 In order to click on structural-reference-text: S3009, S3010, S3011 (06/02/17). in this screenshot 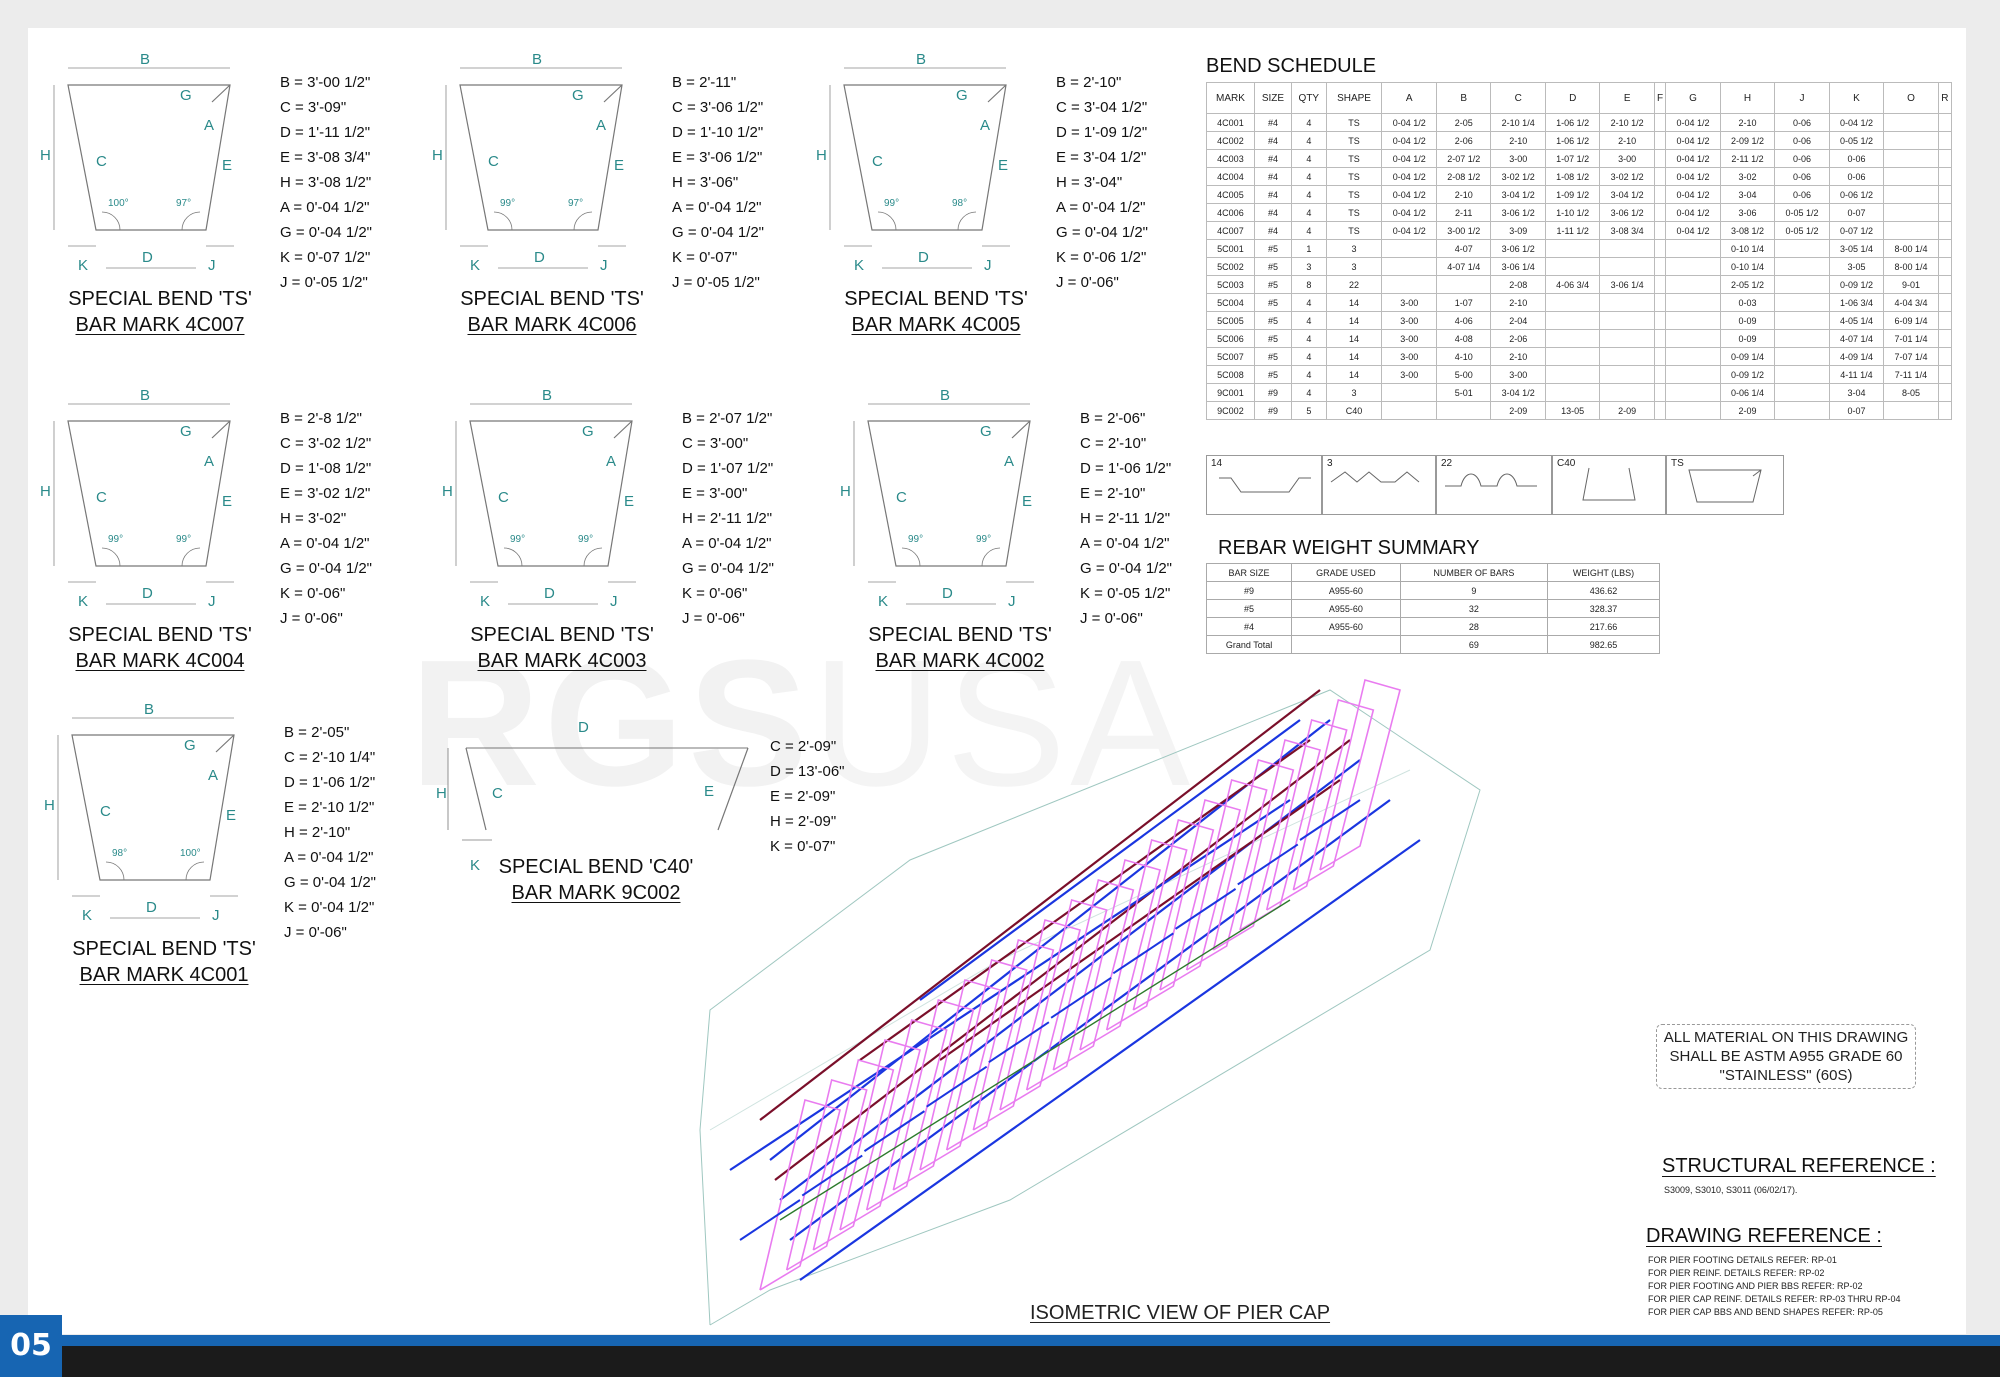, I will do `click(1731, 1190)`.